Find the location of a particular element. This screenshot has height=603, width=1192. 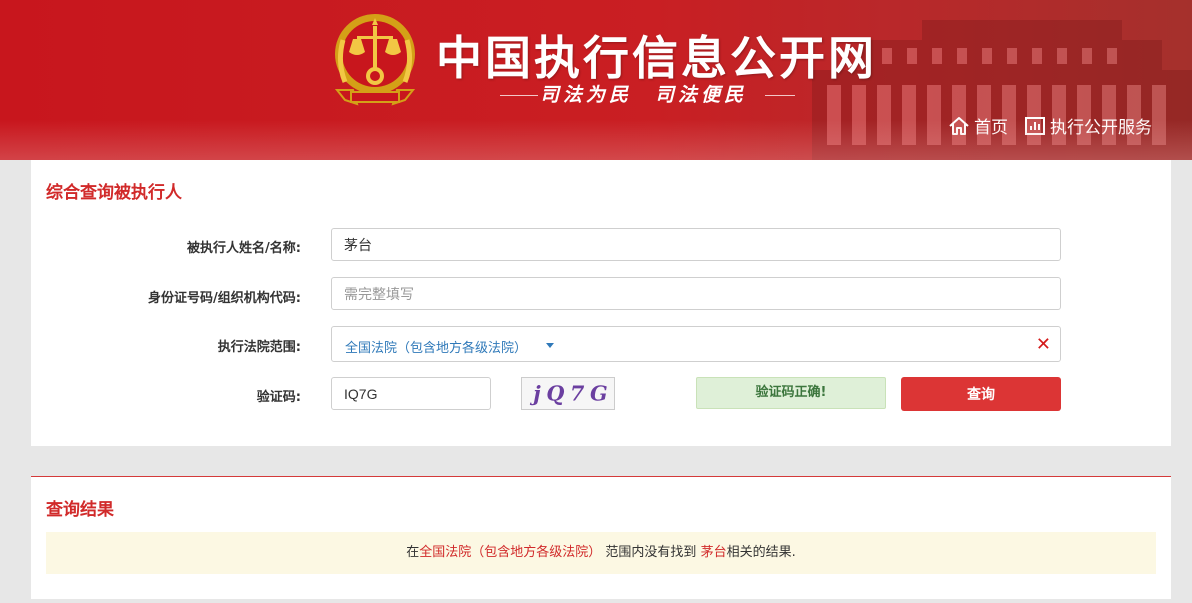

home-icon is located at coordinates (959, 125).